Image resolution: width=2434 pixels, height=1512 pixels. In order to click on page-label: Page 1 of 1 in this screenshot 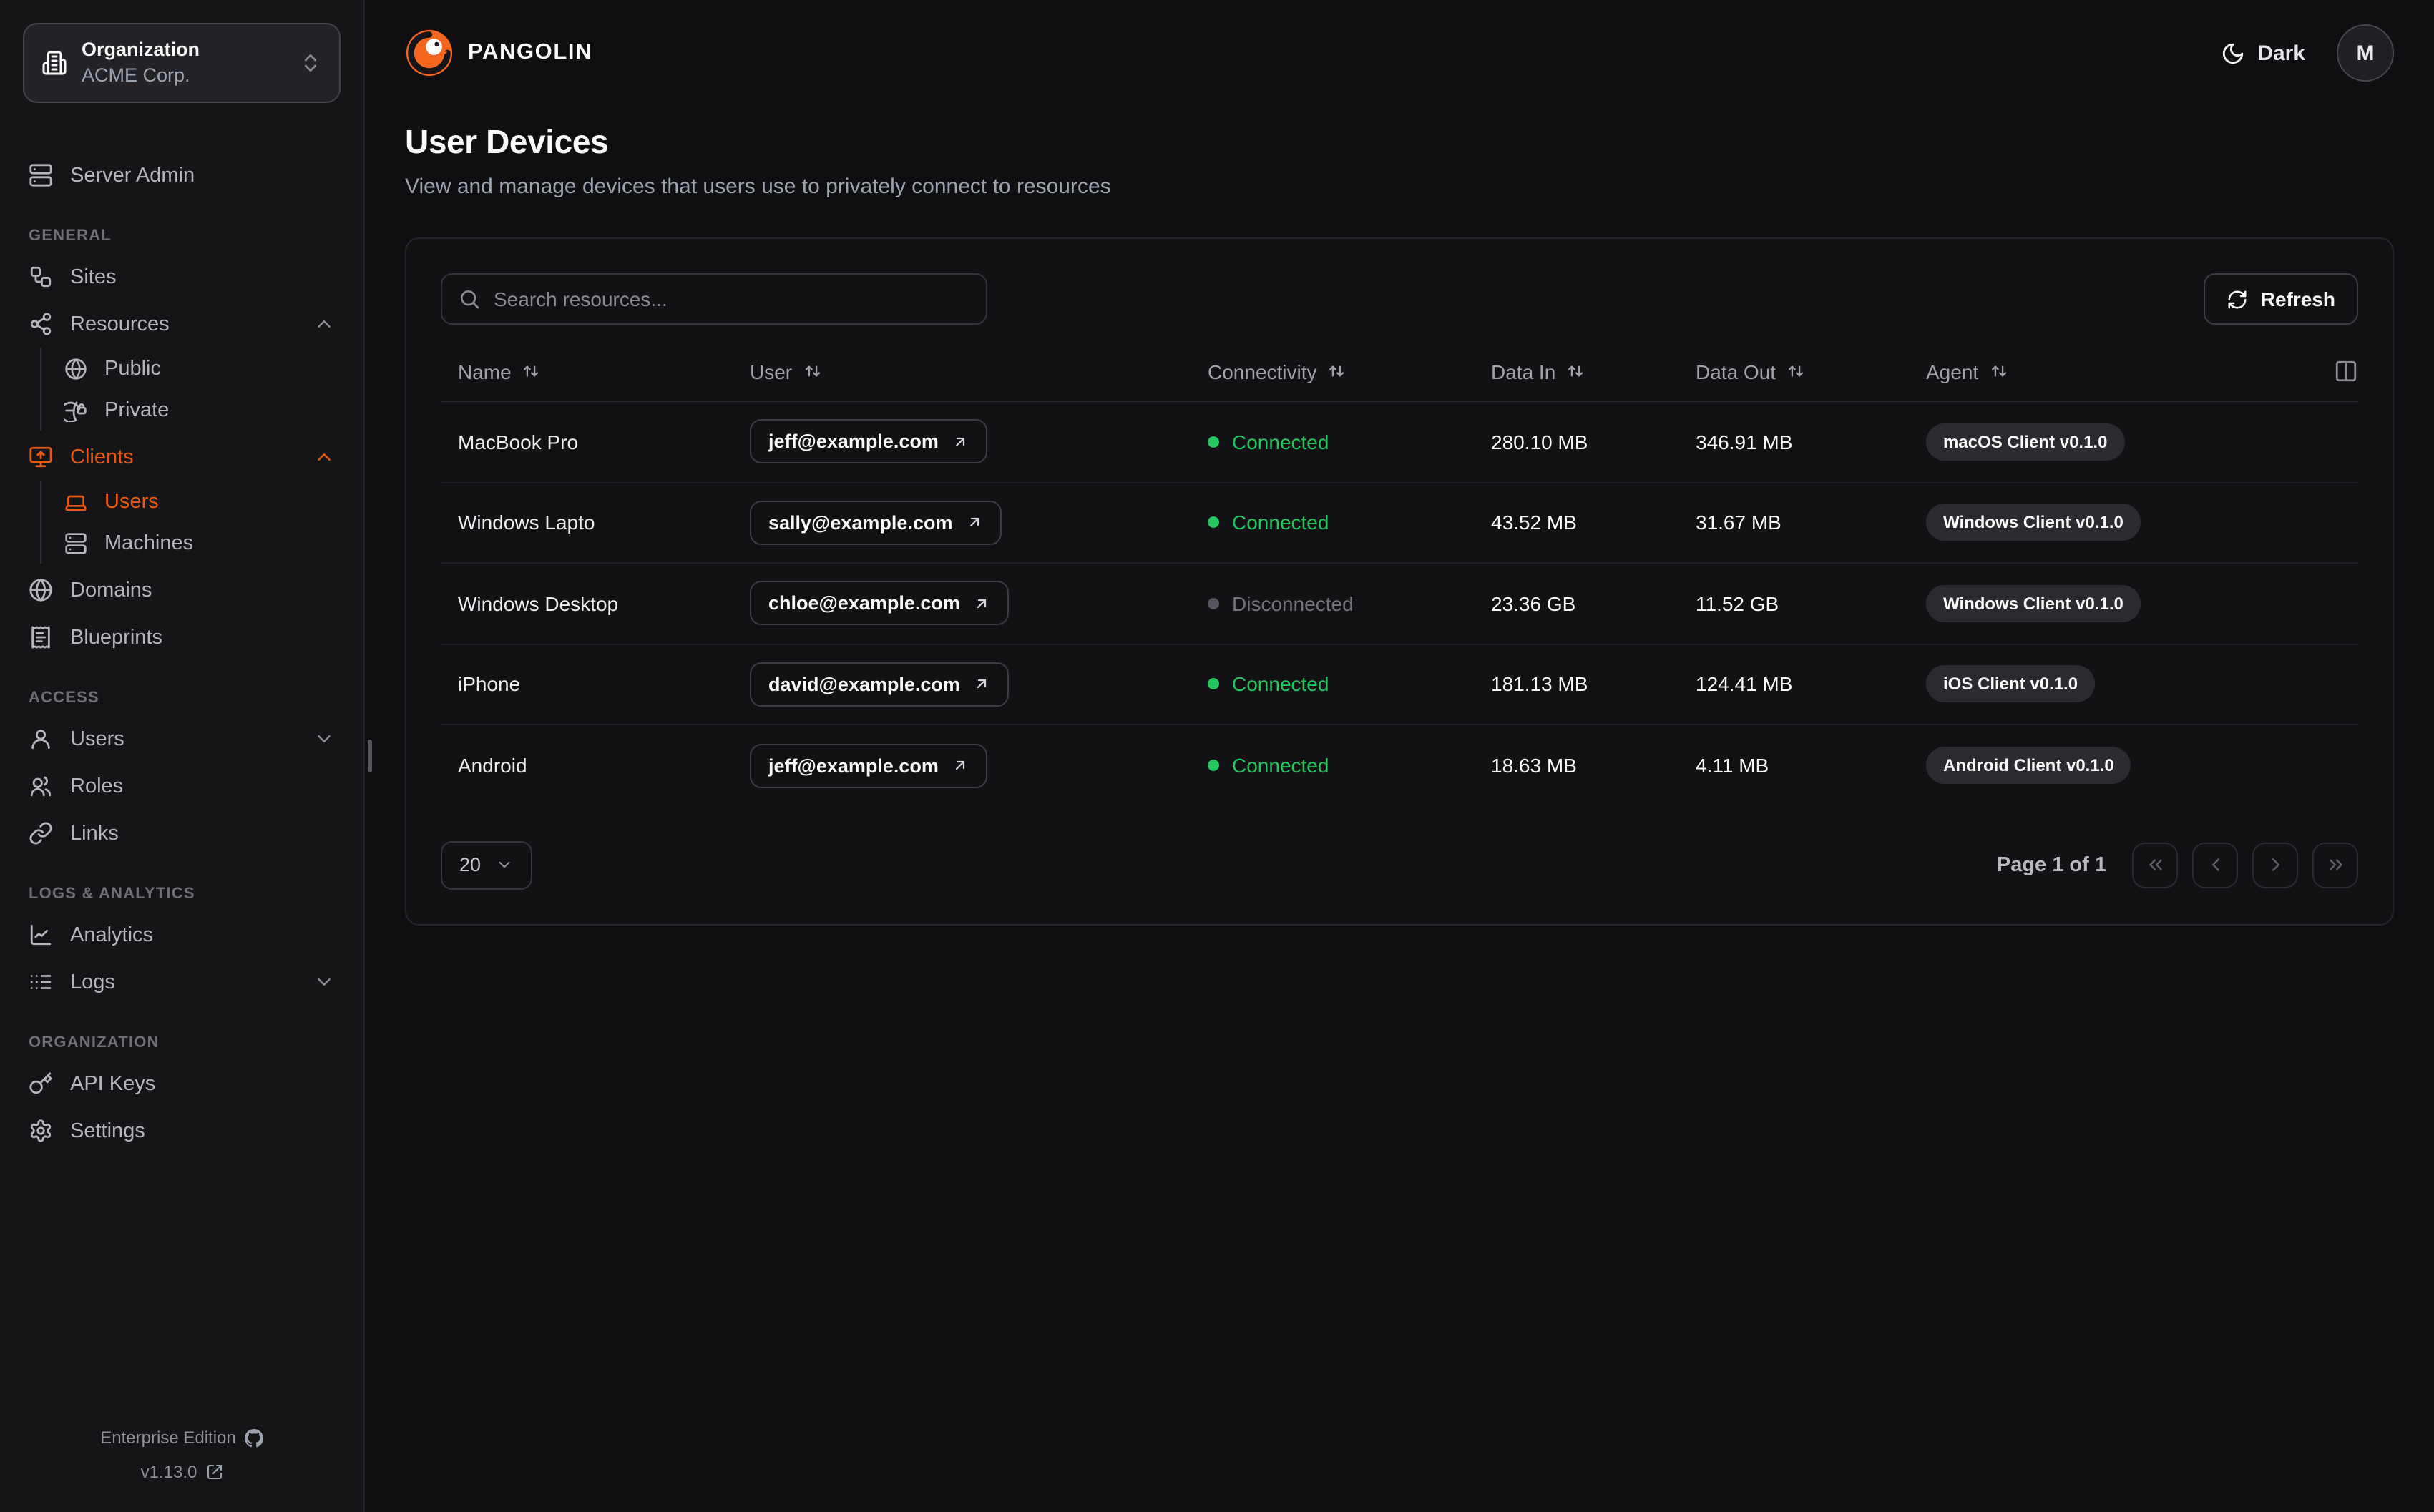, I will do `click(2051, 864)`.